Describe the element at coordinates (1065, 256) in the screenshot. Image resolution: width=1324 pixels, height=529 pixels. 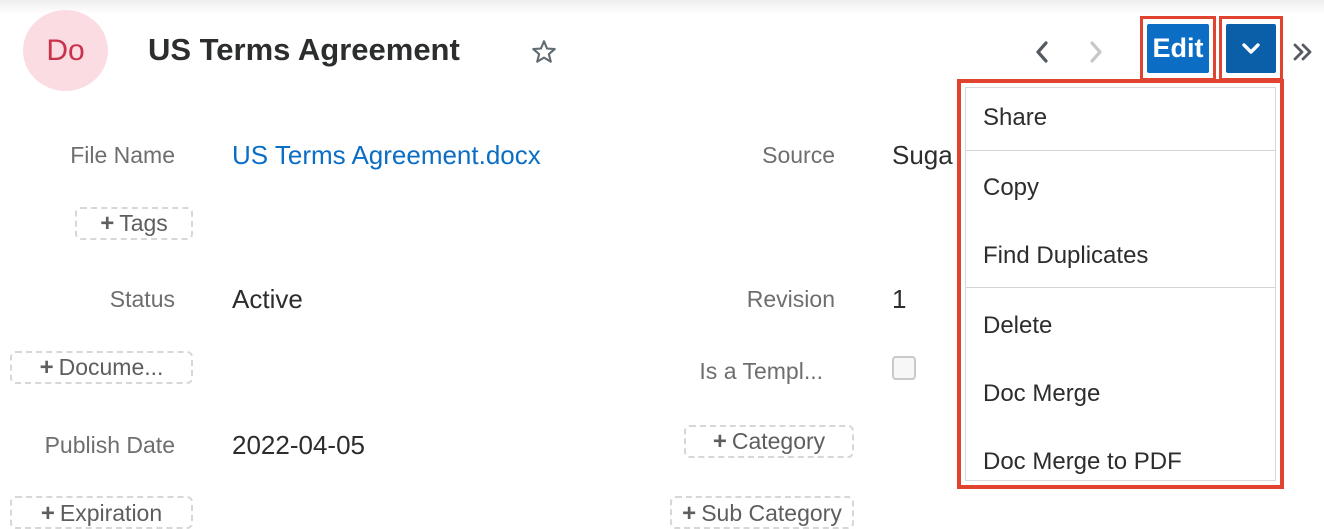
I see `menu-item-find-duplicates: Find Duplicates` at that location.